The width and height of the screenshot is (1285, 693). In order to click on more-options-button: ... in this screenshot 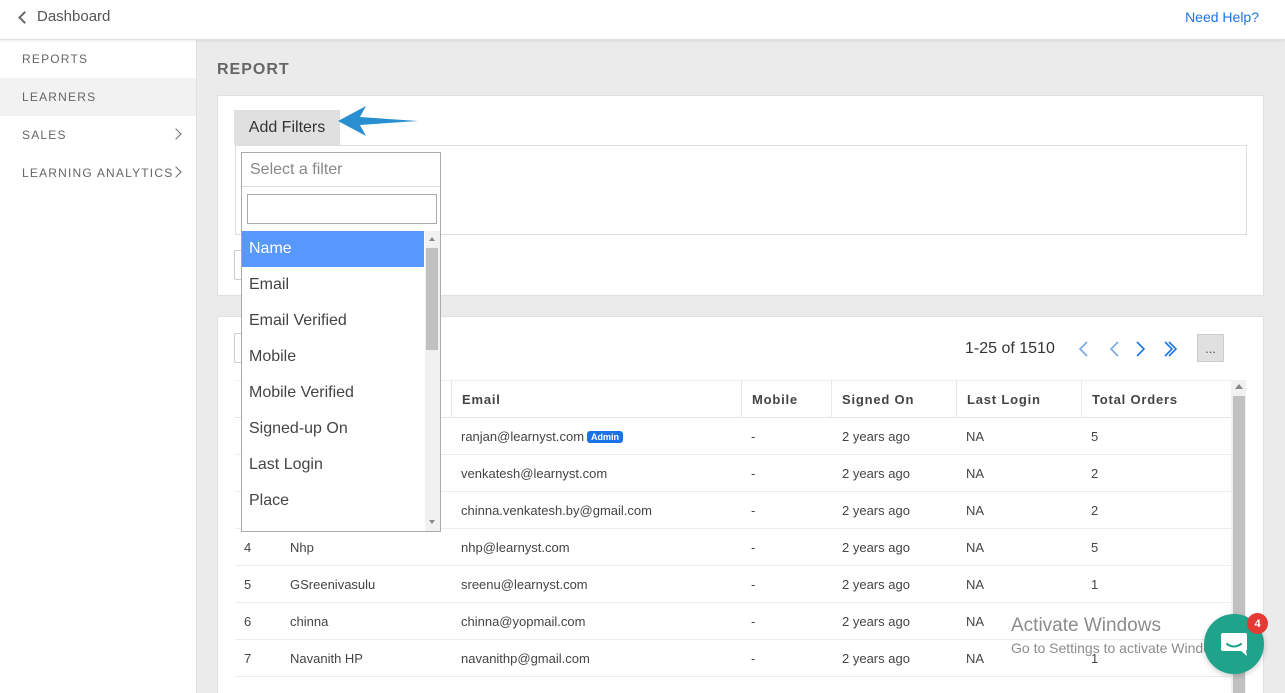, I will do `click(1210, 348)`.